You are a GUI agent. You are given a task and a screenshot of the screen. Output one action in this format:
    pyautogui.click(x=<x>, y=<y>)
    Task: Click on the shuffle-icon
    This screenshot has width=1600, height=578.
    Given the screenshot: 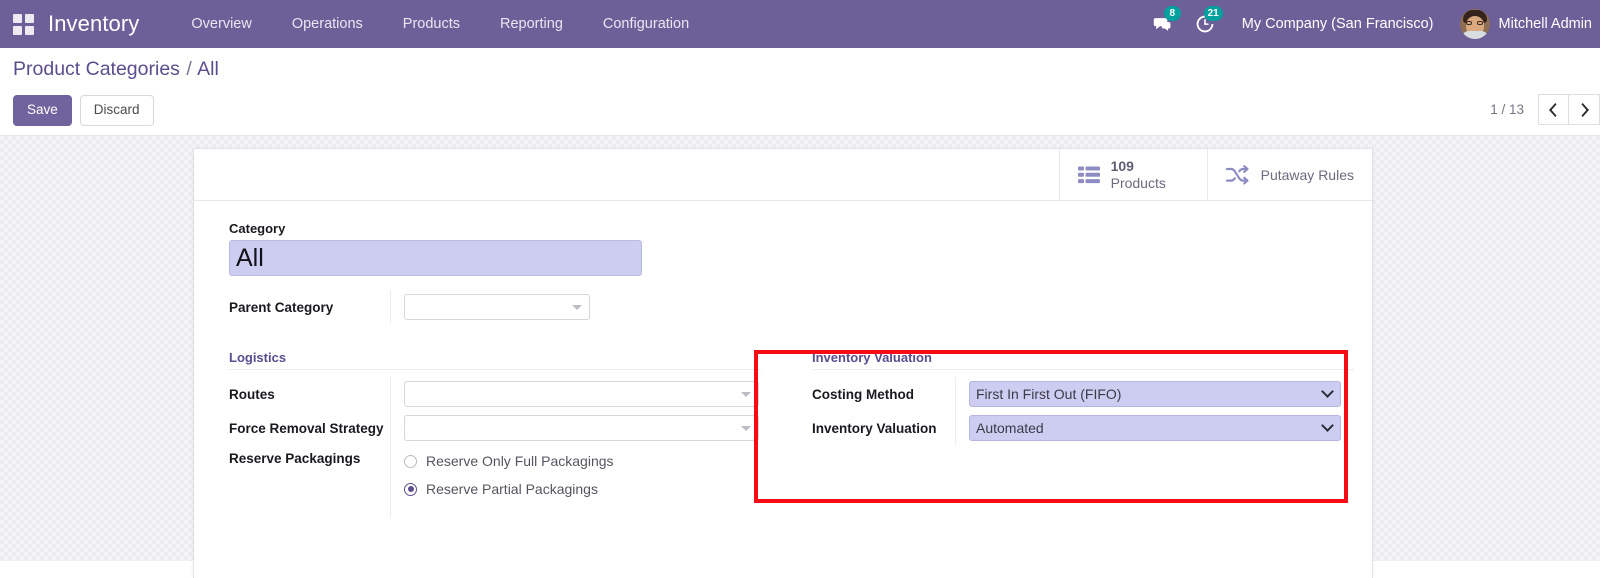 What is the action you would take?
    pyautogui.click(x=1237, y=174)
    